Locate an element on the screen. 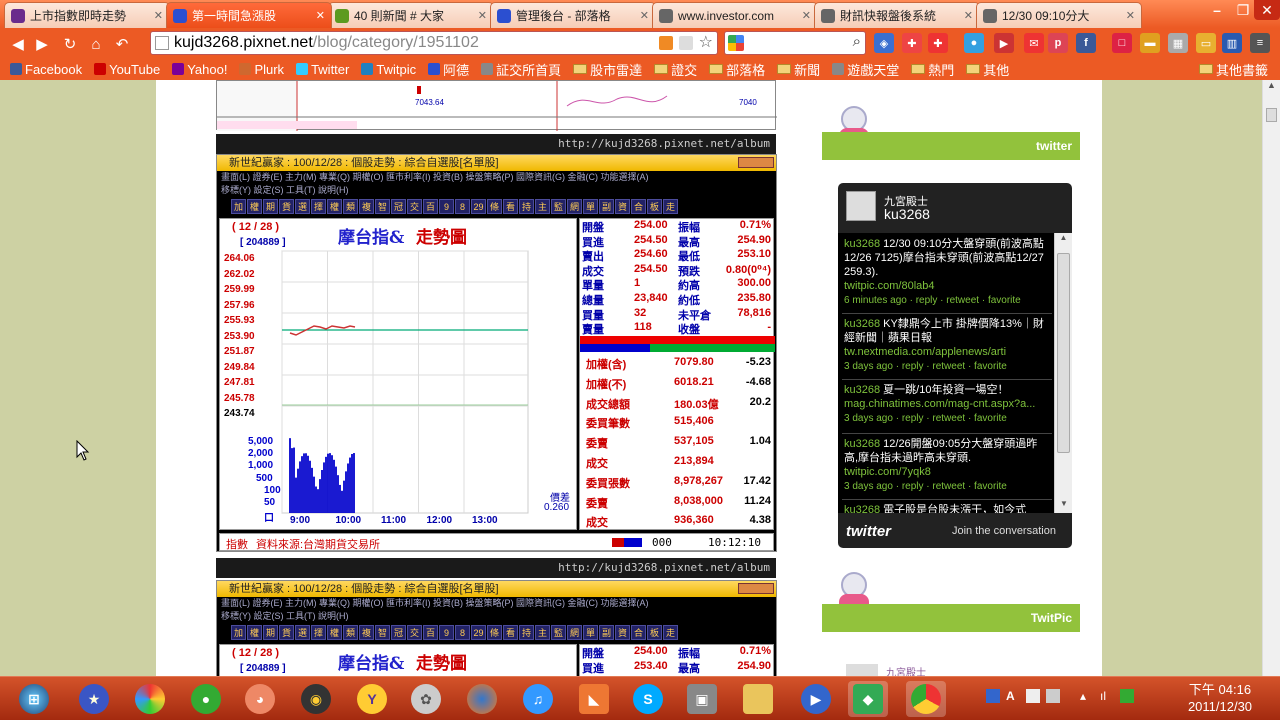  stock-tool-button: 副 is located at coordinates (606, 206).